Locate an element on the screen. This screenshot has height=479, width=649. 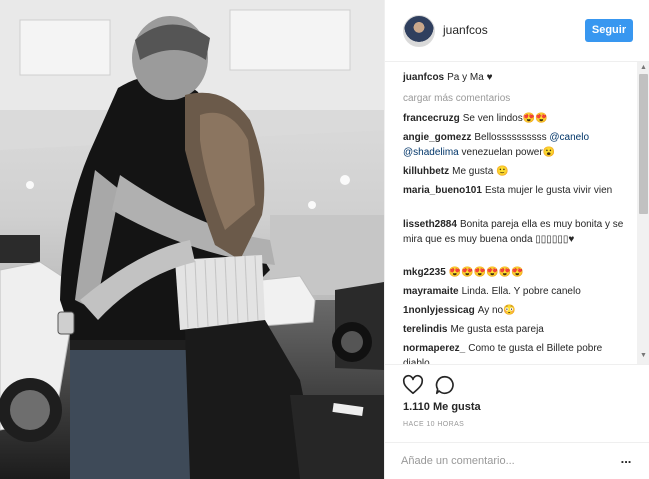
comment-item: terelindis Me gusta esta pareja is located at coordinates (514, 329).